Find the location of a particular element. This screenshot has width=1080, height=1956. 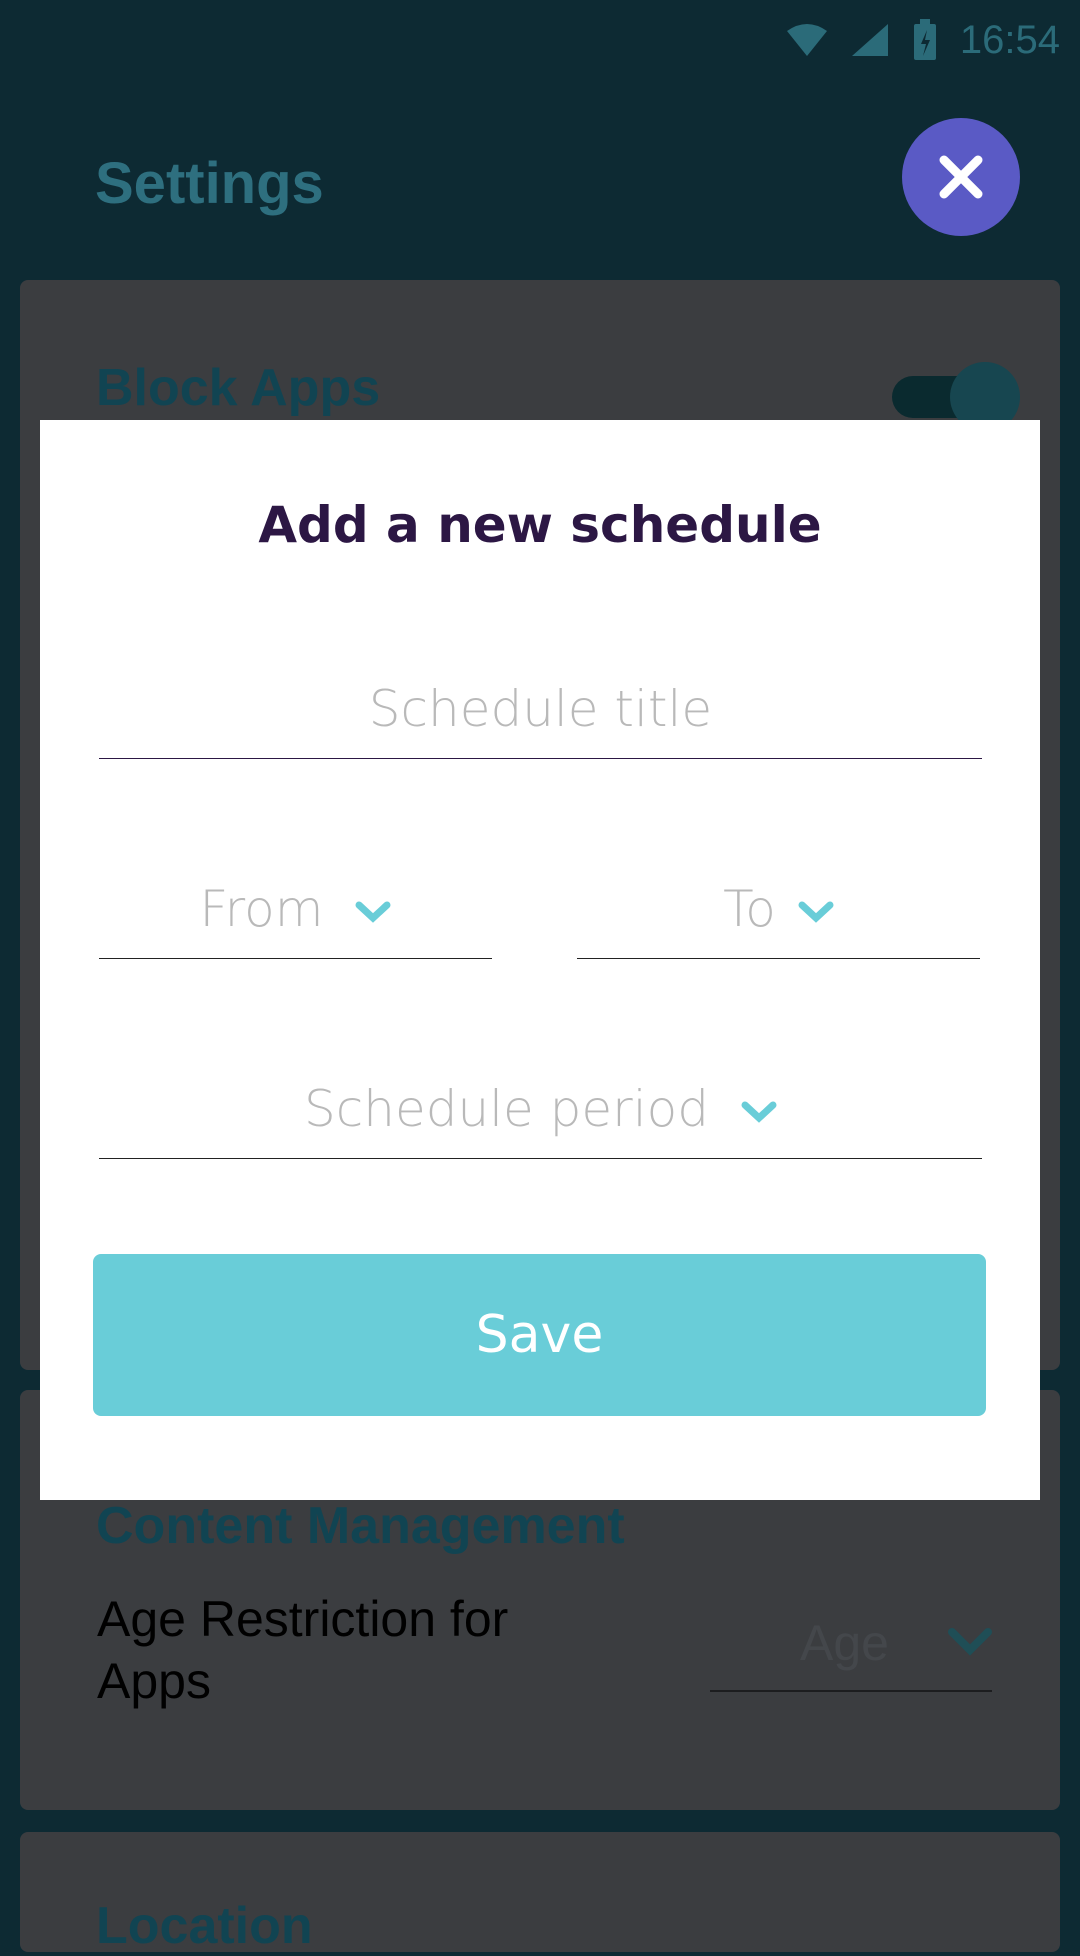

to-label: To is located at coordinates (749, 909).